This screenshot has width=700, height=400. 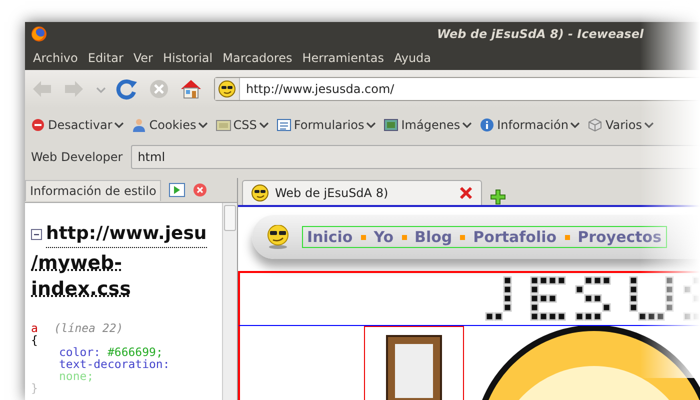 What do you see at coordinates (343, 58) in the screenshot?
I see `menu-item: Herramientas` at bounding box center [343, 58].